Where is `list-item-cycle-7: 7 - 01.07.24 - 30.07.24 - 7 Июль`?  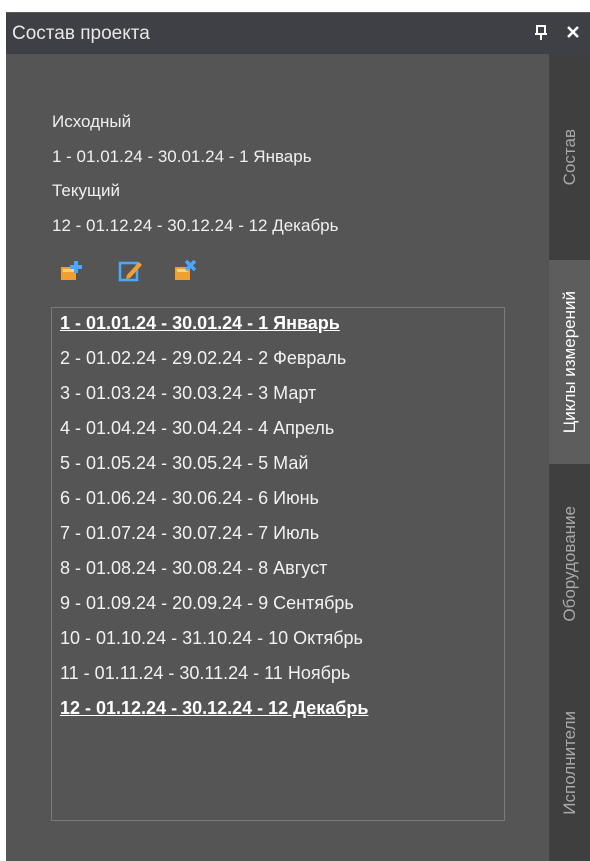
list-item-cycle-7: 7 - 01.07.24 - 30.07.24 - 7 Июль is located at coordinates (189, 533).